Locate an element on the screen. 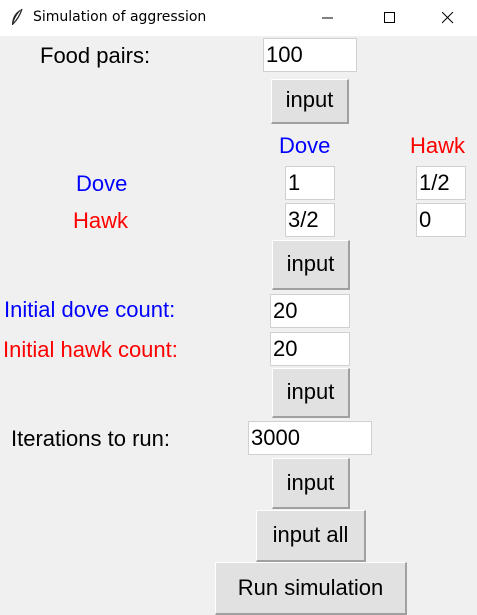 The height and width of the screenshot is (615, 477). maximize-icon is located at coordinates (389, 17).